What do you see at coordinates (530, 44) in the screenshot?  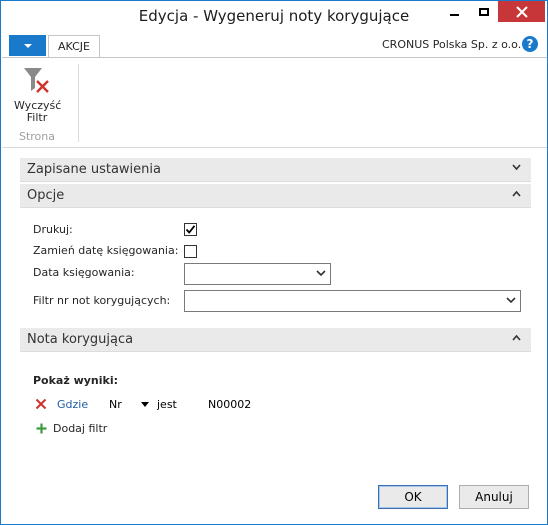 I see `help-icon: ?` at bounding box center [530, 44].